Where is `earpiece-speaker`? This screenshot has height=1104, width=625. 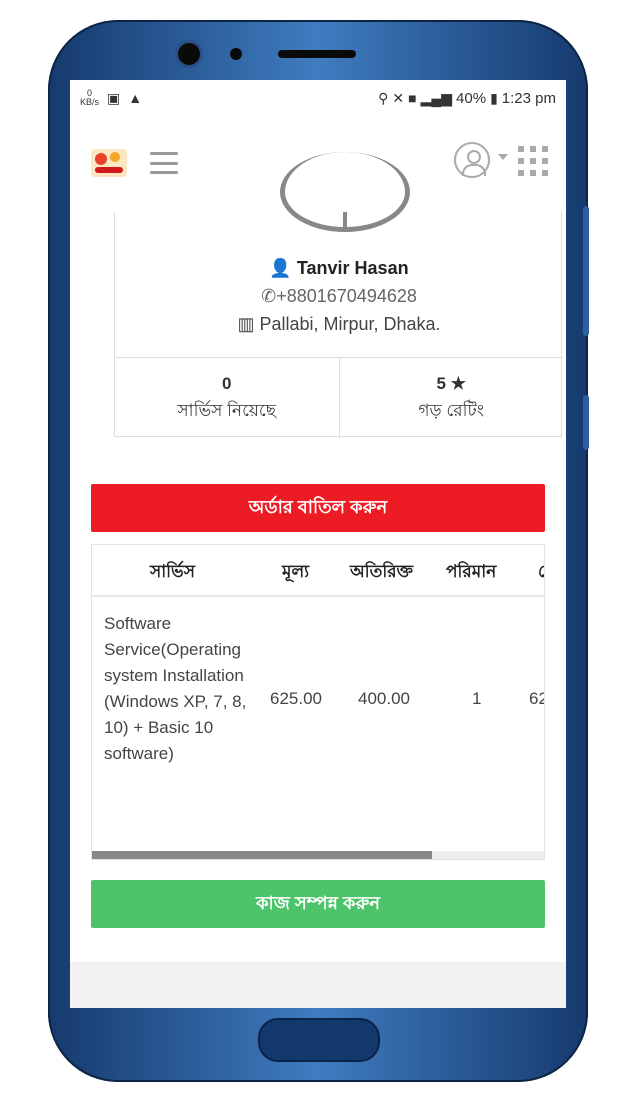
earpiece-speaker is located at coordinates (317, 54).